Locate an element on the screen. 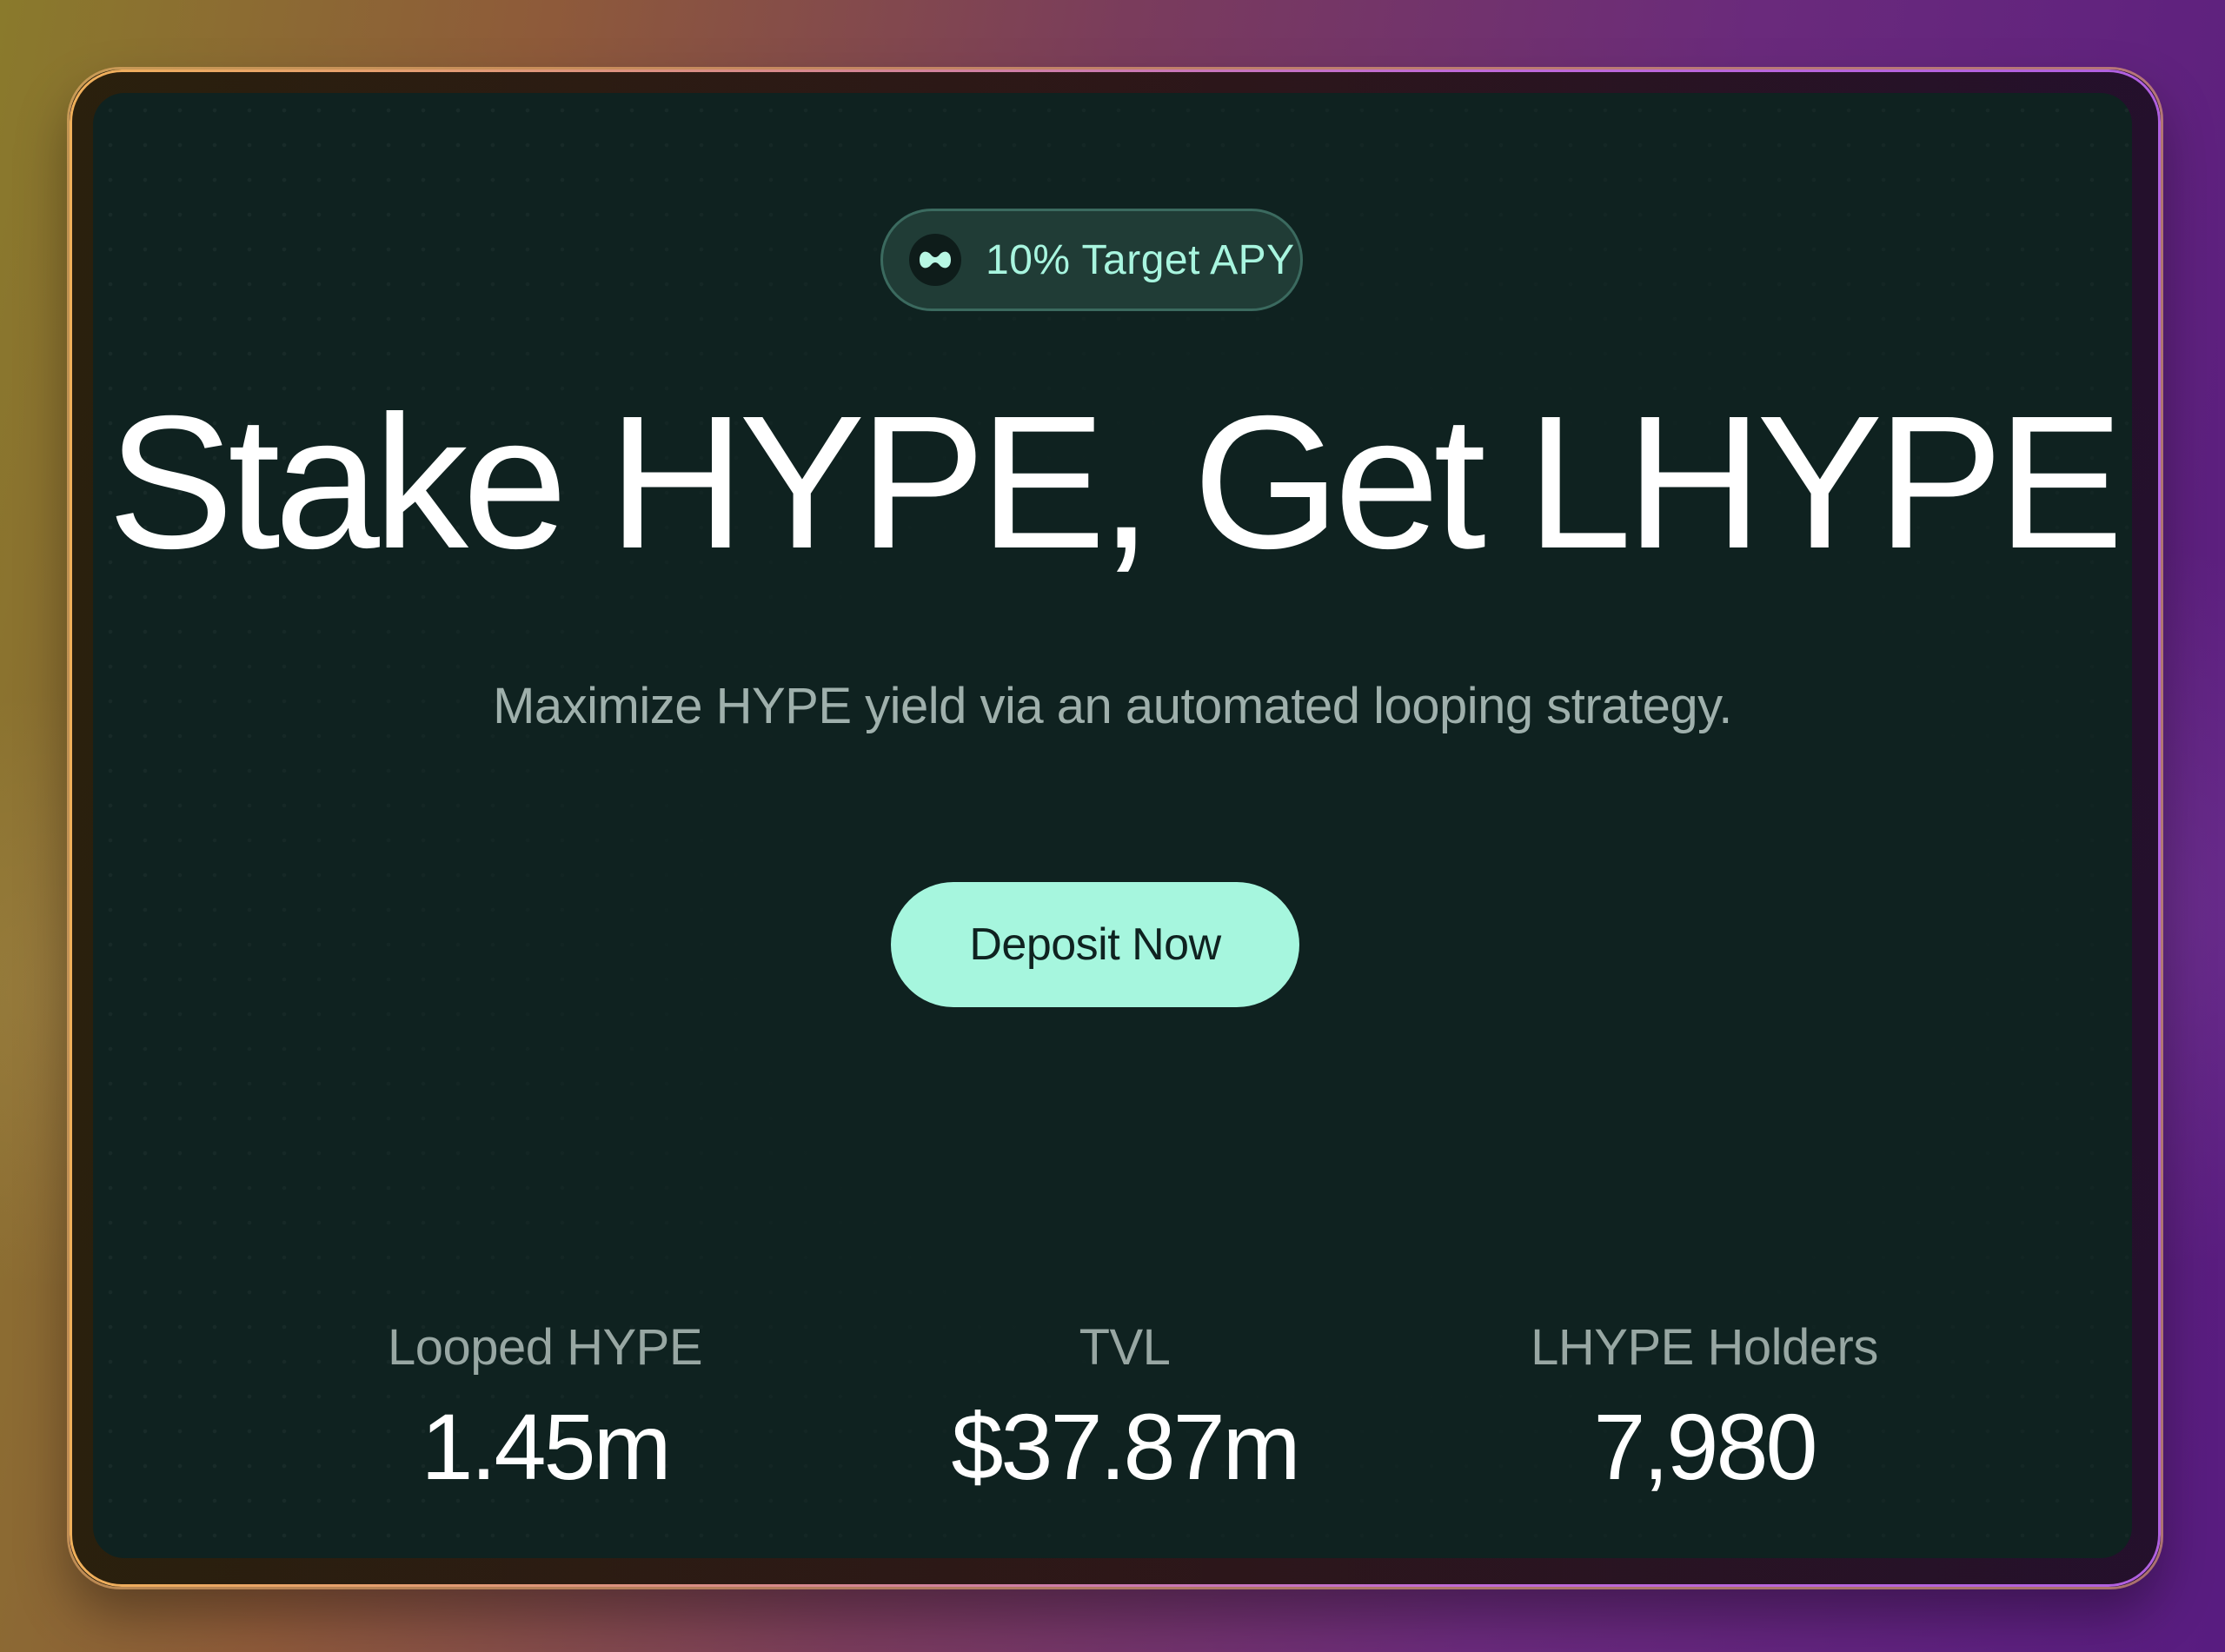 The height and width of the screenshot is (1652, 2225). stat-looped-hype: Looped HYPE 1.45m is located at coordinates (545, 1409).